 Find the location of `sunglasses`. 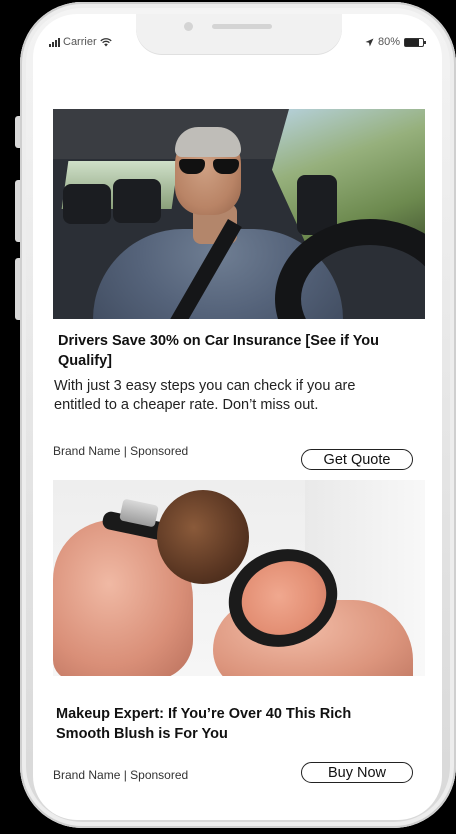

sunglasses is located at coordinates (209, 166).